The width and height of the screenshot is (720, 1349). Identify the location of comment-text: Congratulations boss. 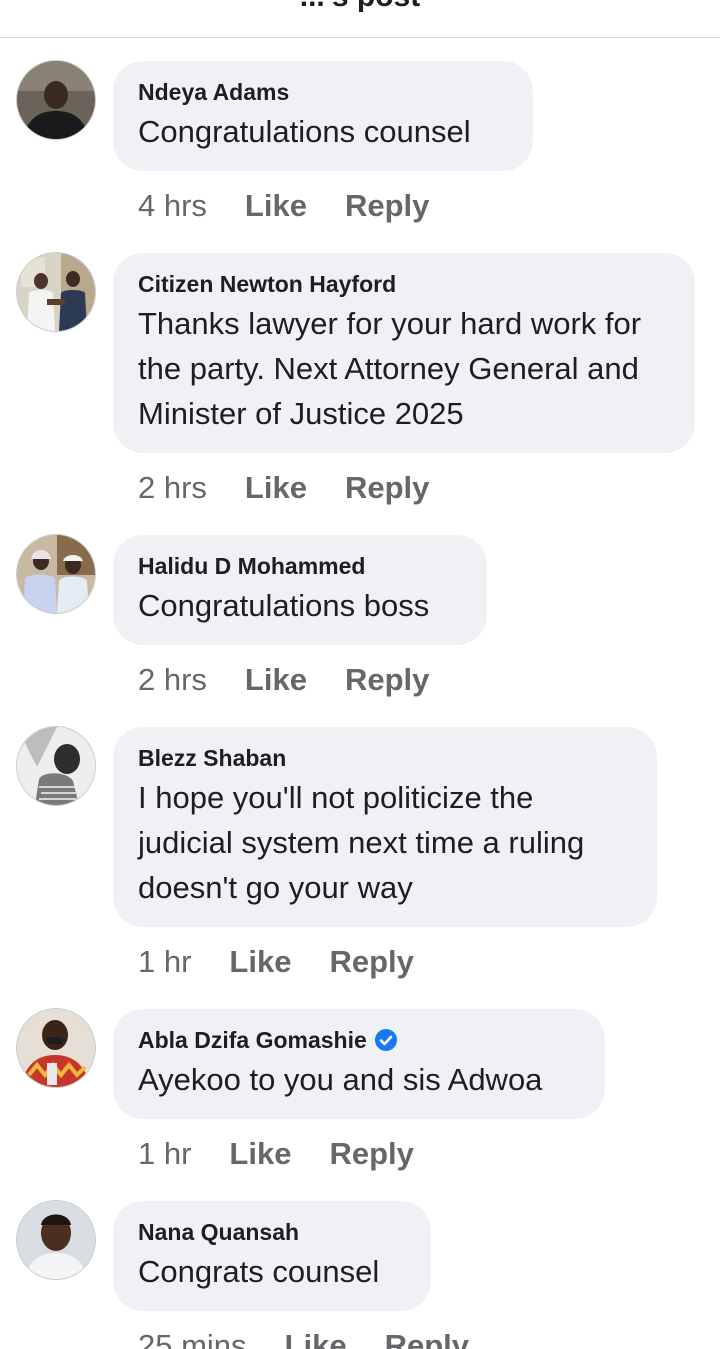
(284, 605).